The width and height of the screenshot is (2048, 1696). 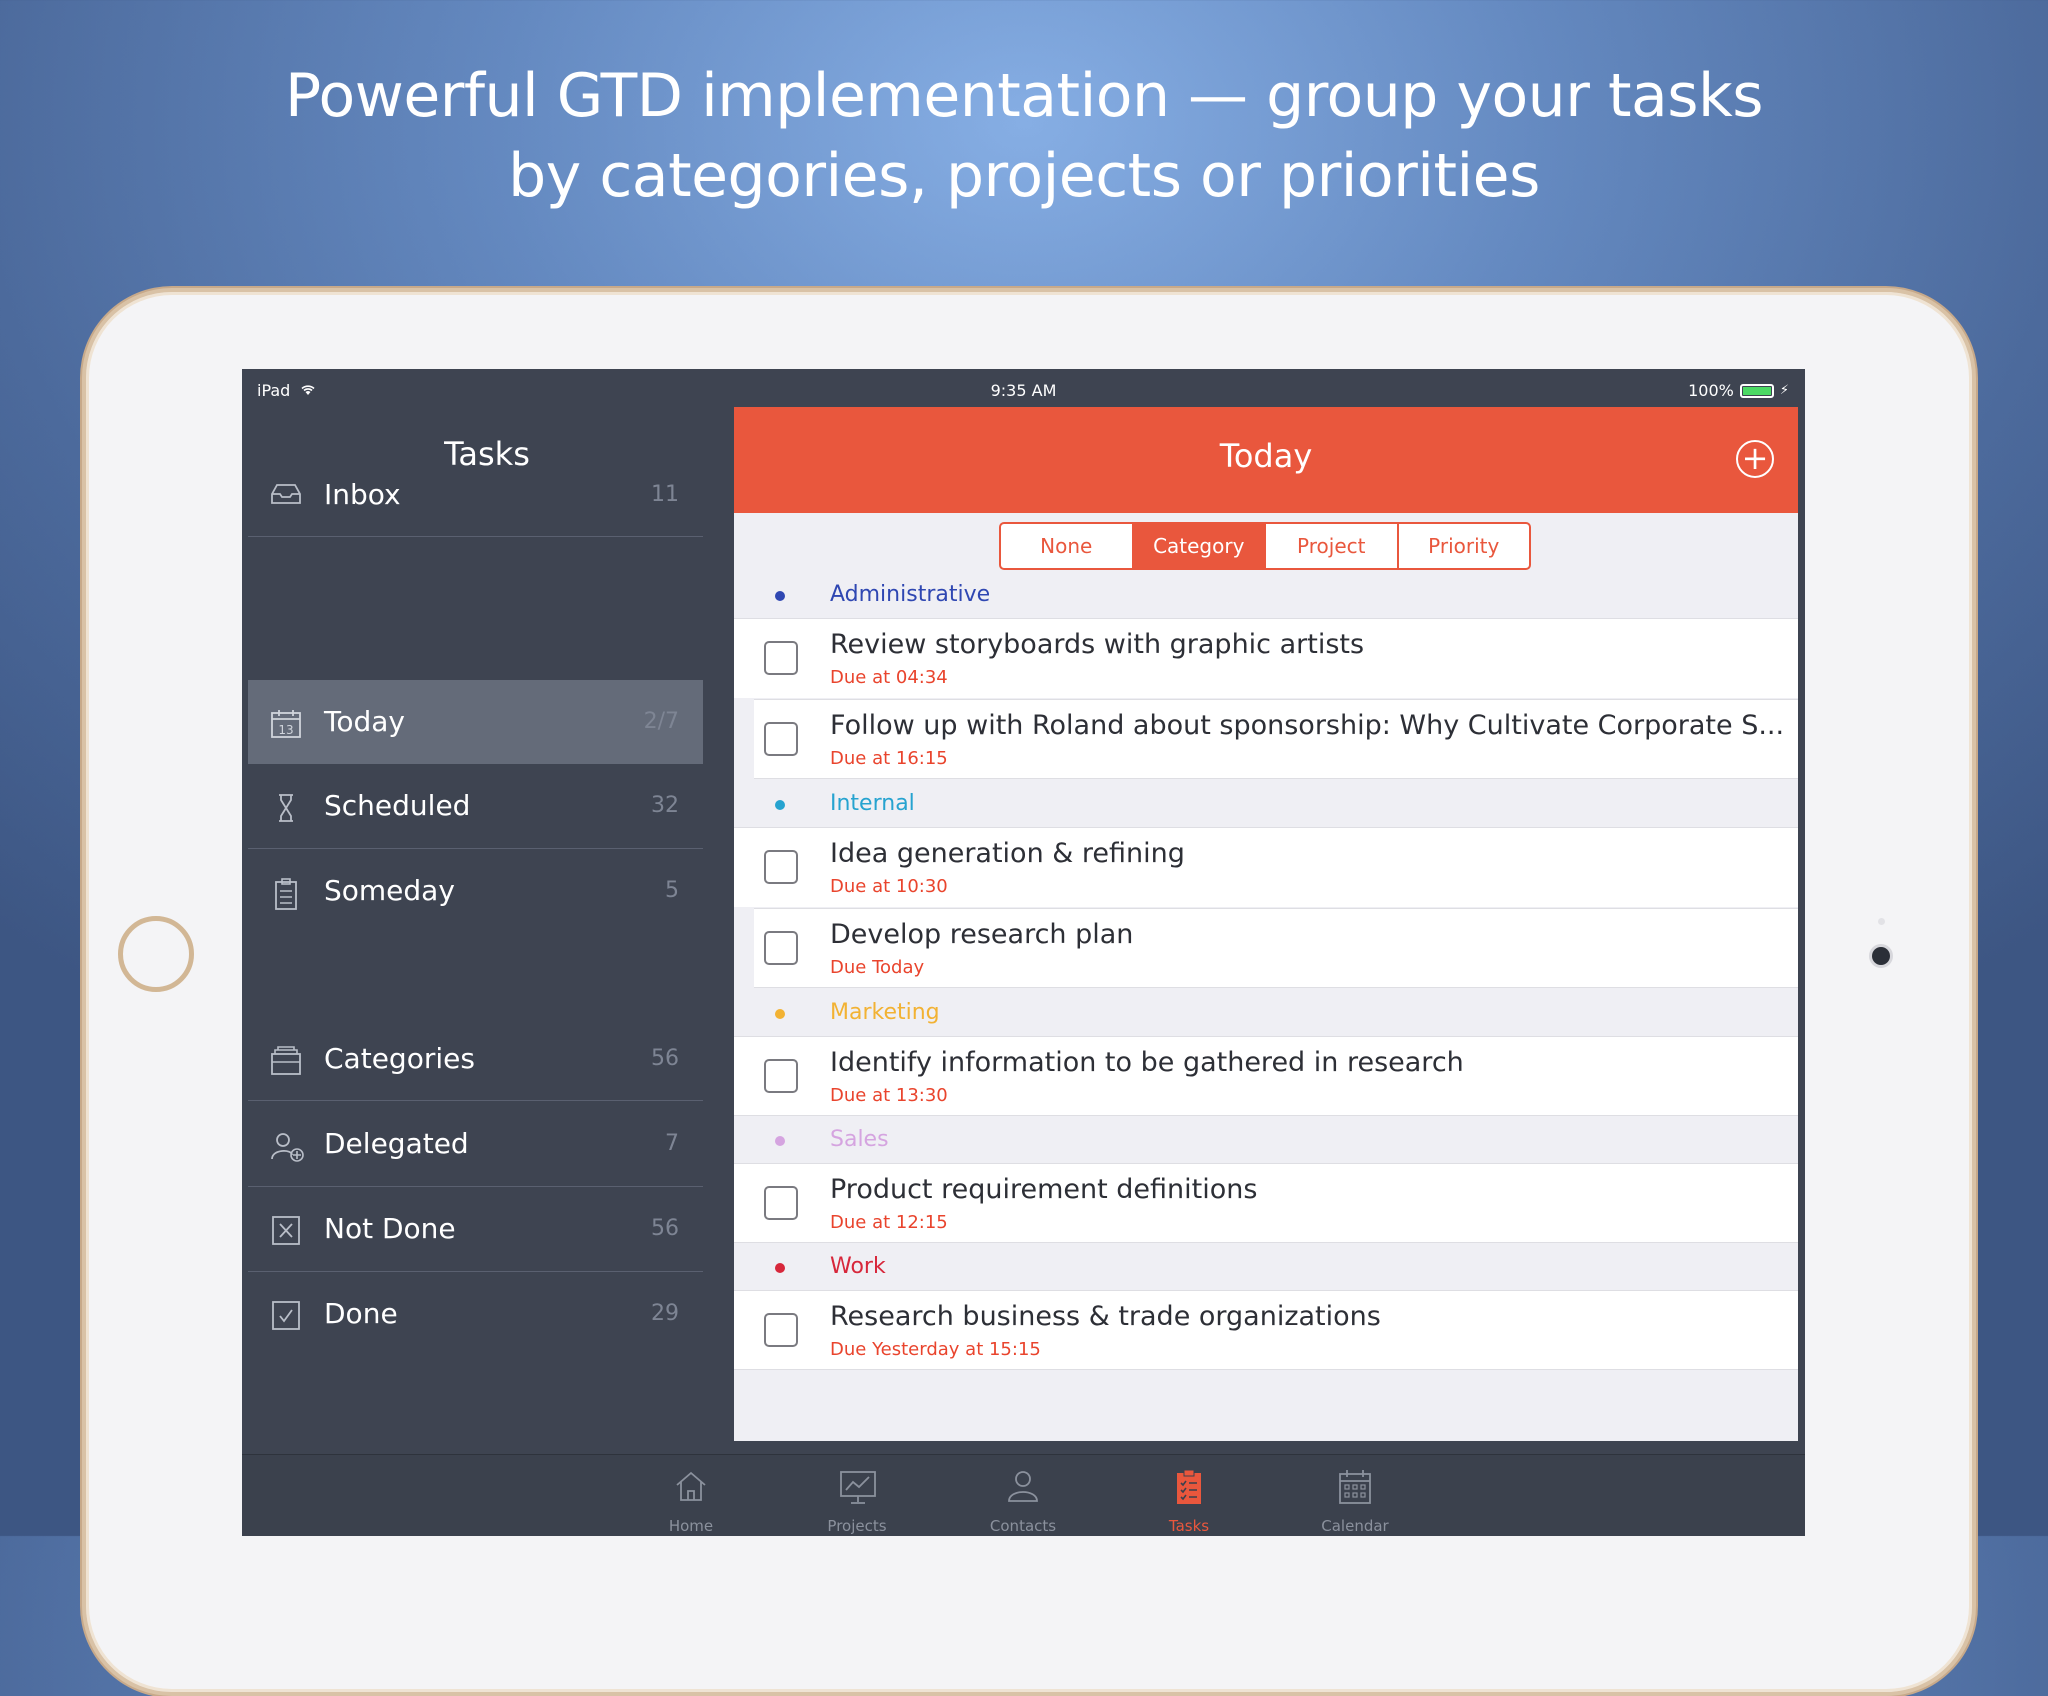 I want to click on tasks-clipboard-icon, so click(x=1189, y=1487).